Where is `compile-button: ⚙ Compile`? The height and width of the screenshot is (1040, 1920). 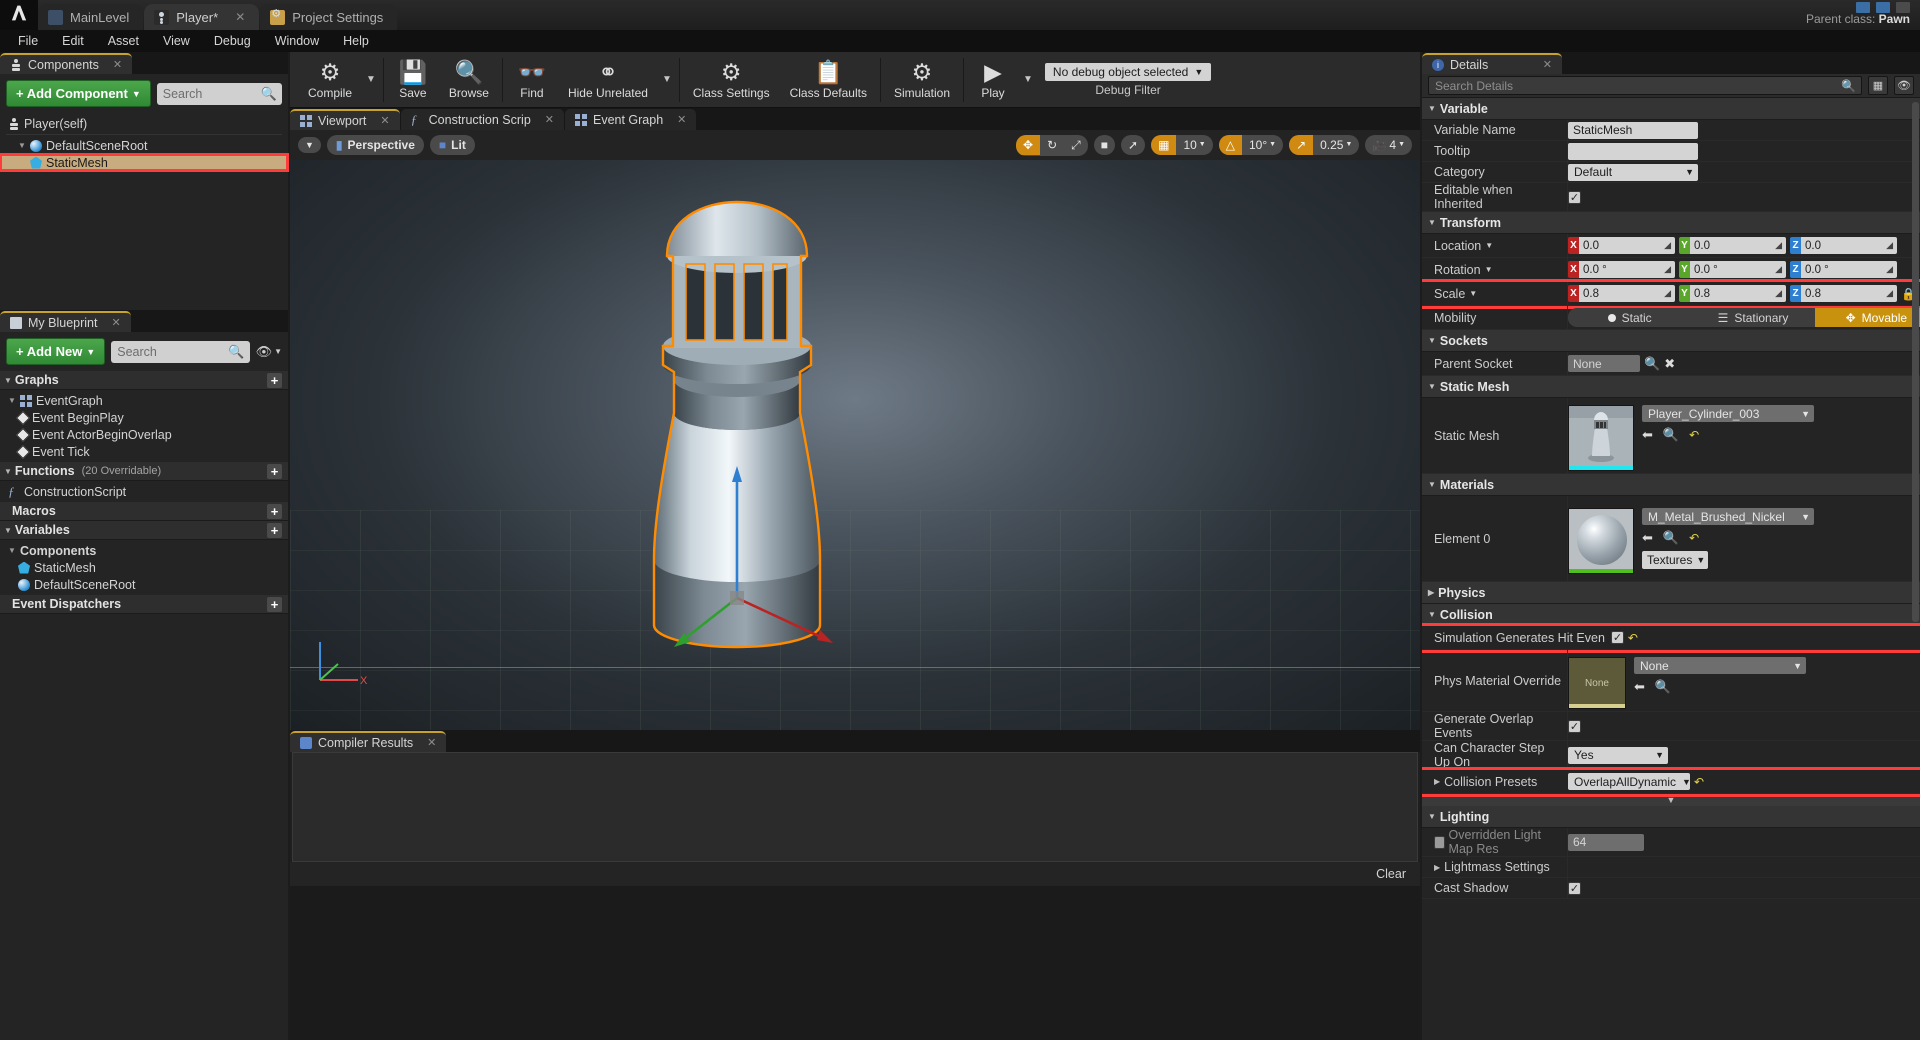
compile-button: ⚙ Compile is located at coordinates (330, 80).